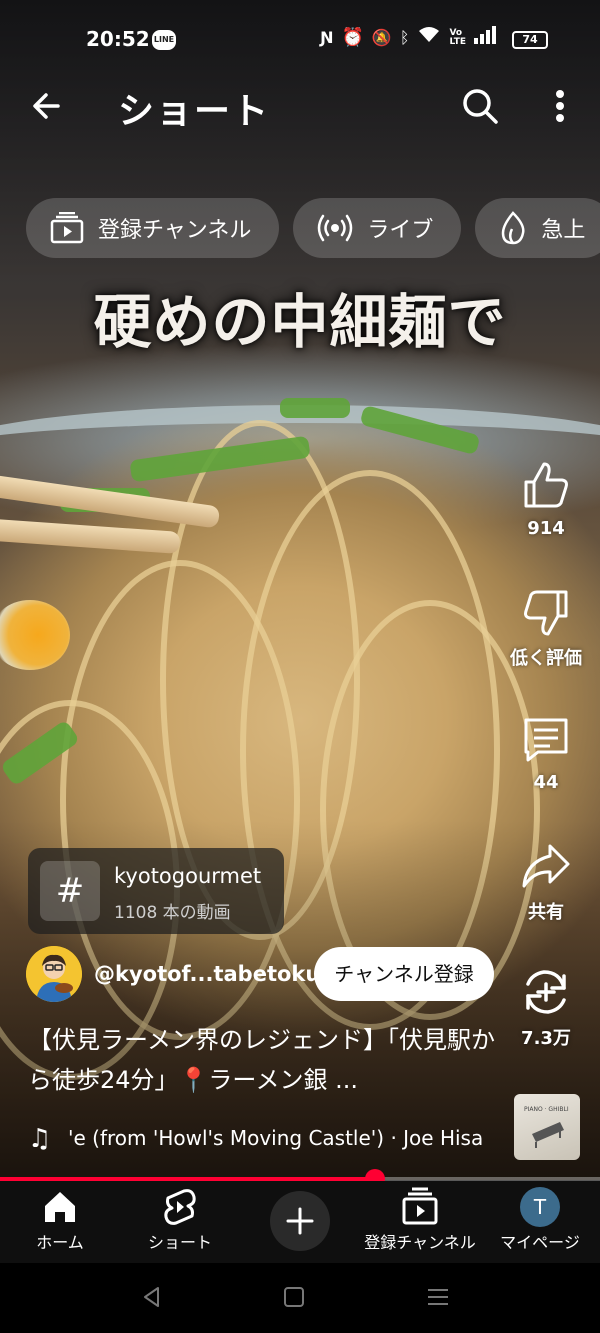 This screenshot has height=1333, width=600. What do you see at coordinates (530, 40) in the screenshot?
I see `battery-indicator: 74` at bounding box center [530, 40].